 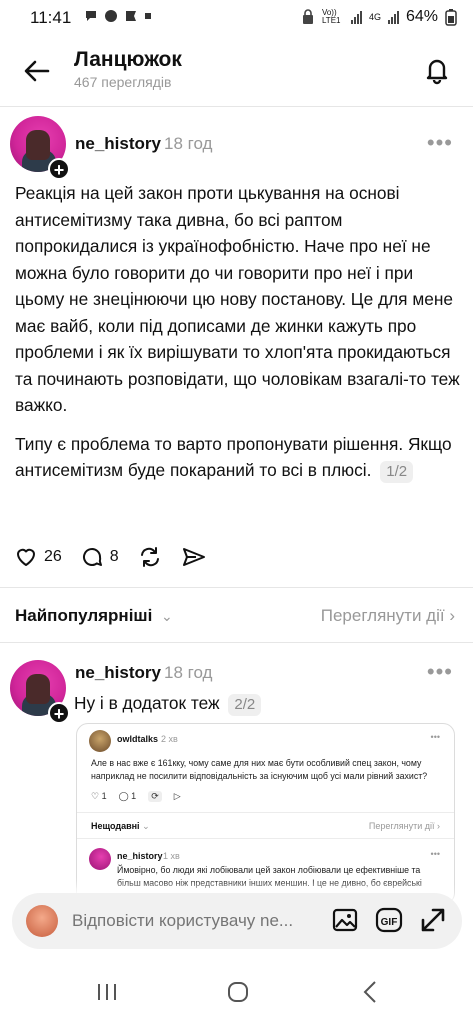 I want to click on embed-time-2: 1 хв, so click(x=171, y=856).